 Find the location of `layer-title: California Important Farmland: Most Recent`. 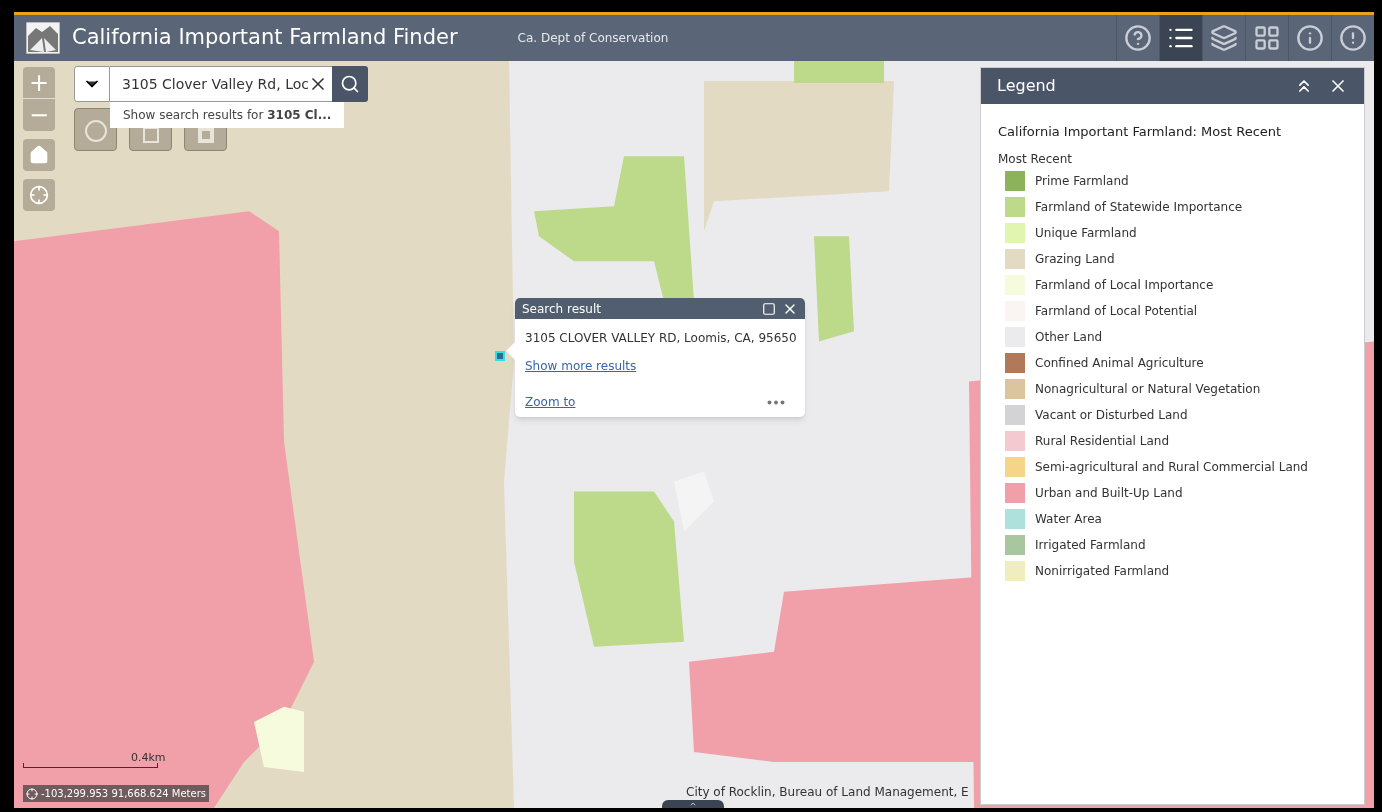

layer-title: California Important Farmland: Most Recent is located at coordinates (1140, 132).